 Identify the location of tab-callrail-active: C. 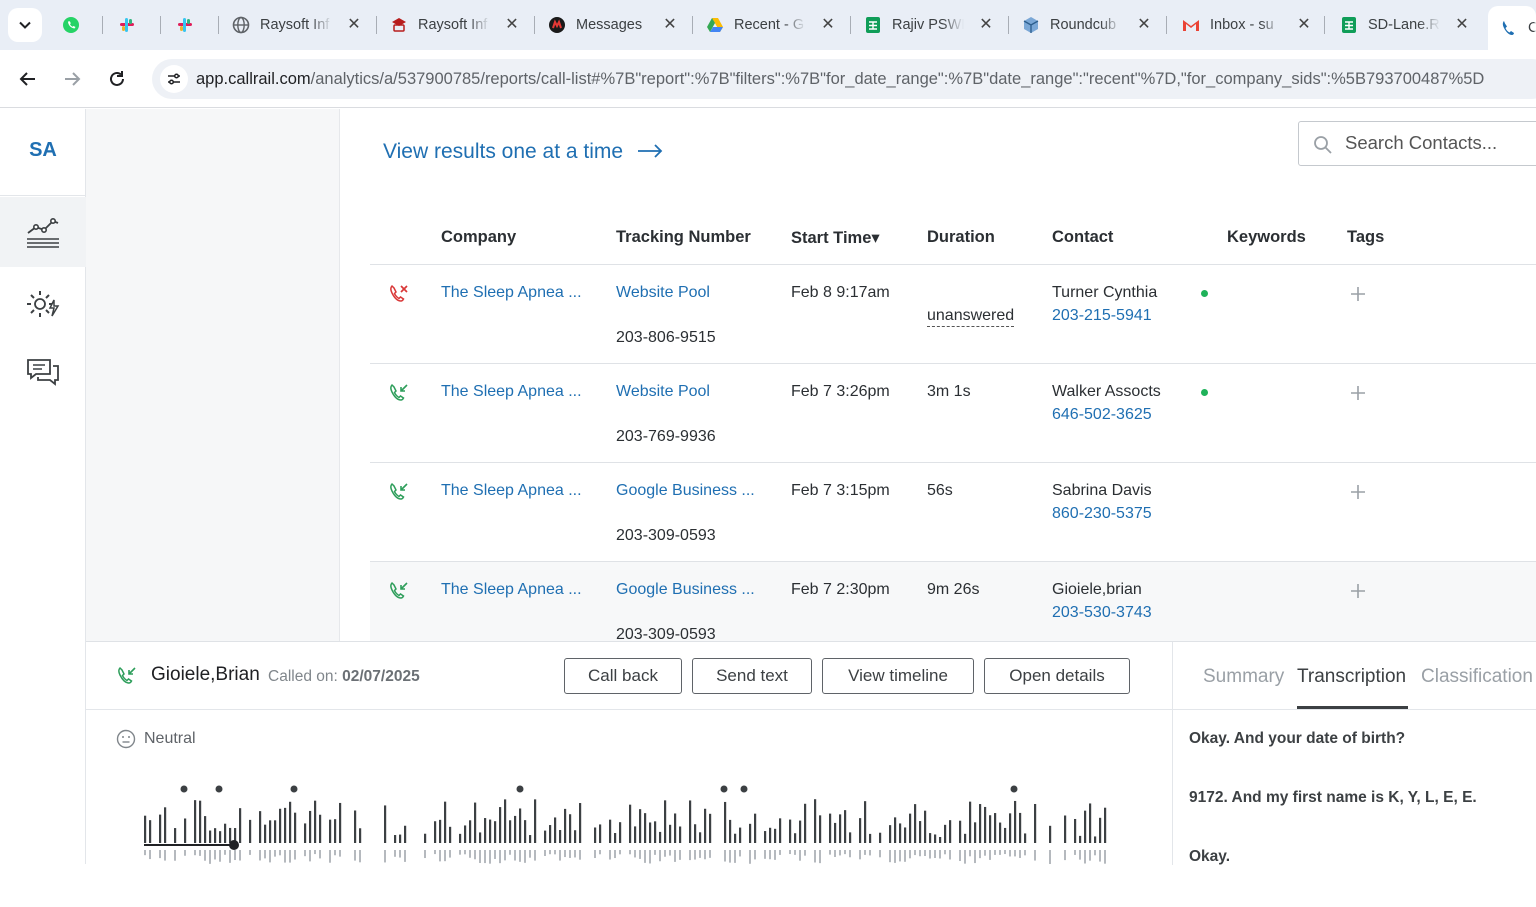
(1512, 28).